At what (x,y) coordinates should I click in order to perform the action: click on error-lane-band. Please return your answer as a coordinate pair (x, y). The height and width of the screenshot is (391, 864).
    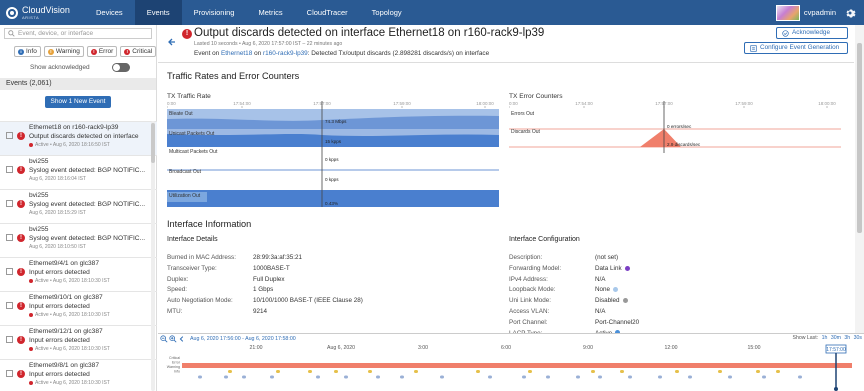
    Looking at the image, I should click on (517, 365).